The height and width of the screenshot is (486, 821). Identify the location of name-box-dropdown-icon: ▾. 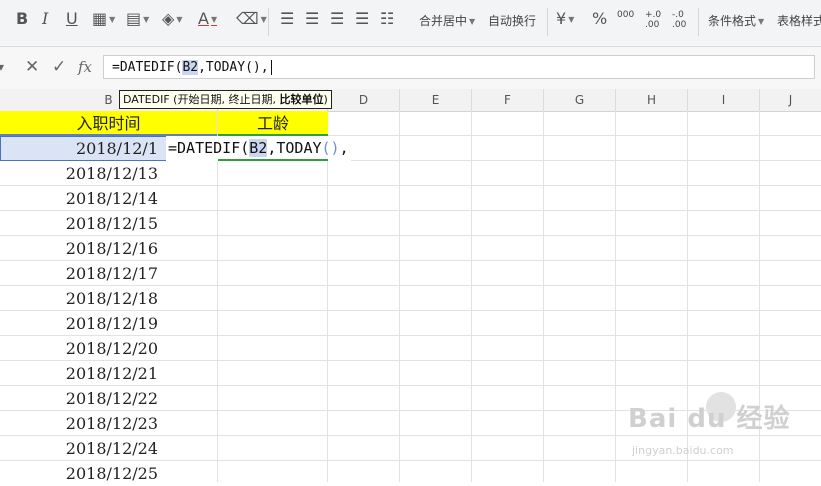
(2, 67).